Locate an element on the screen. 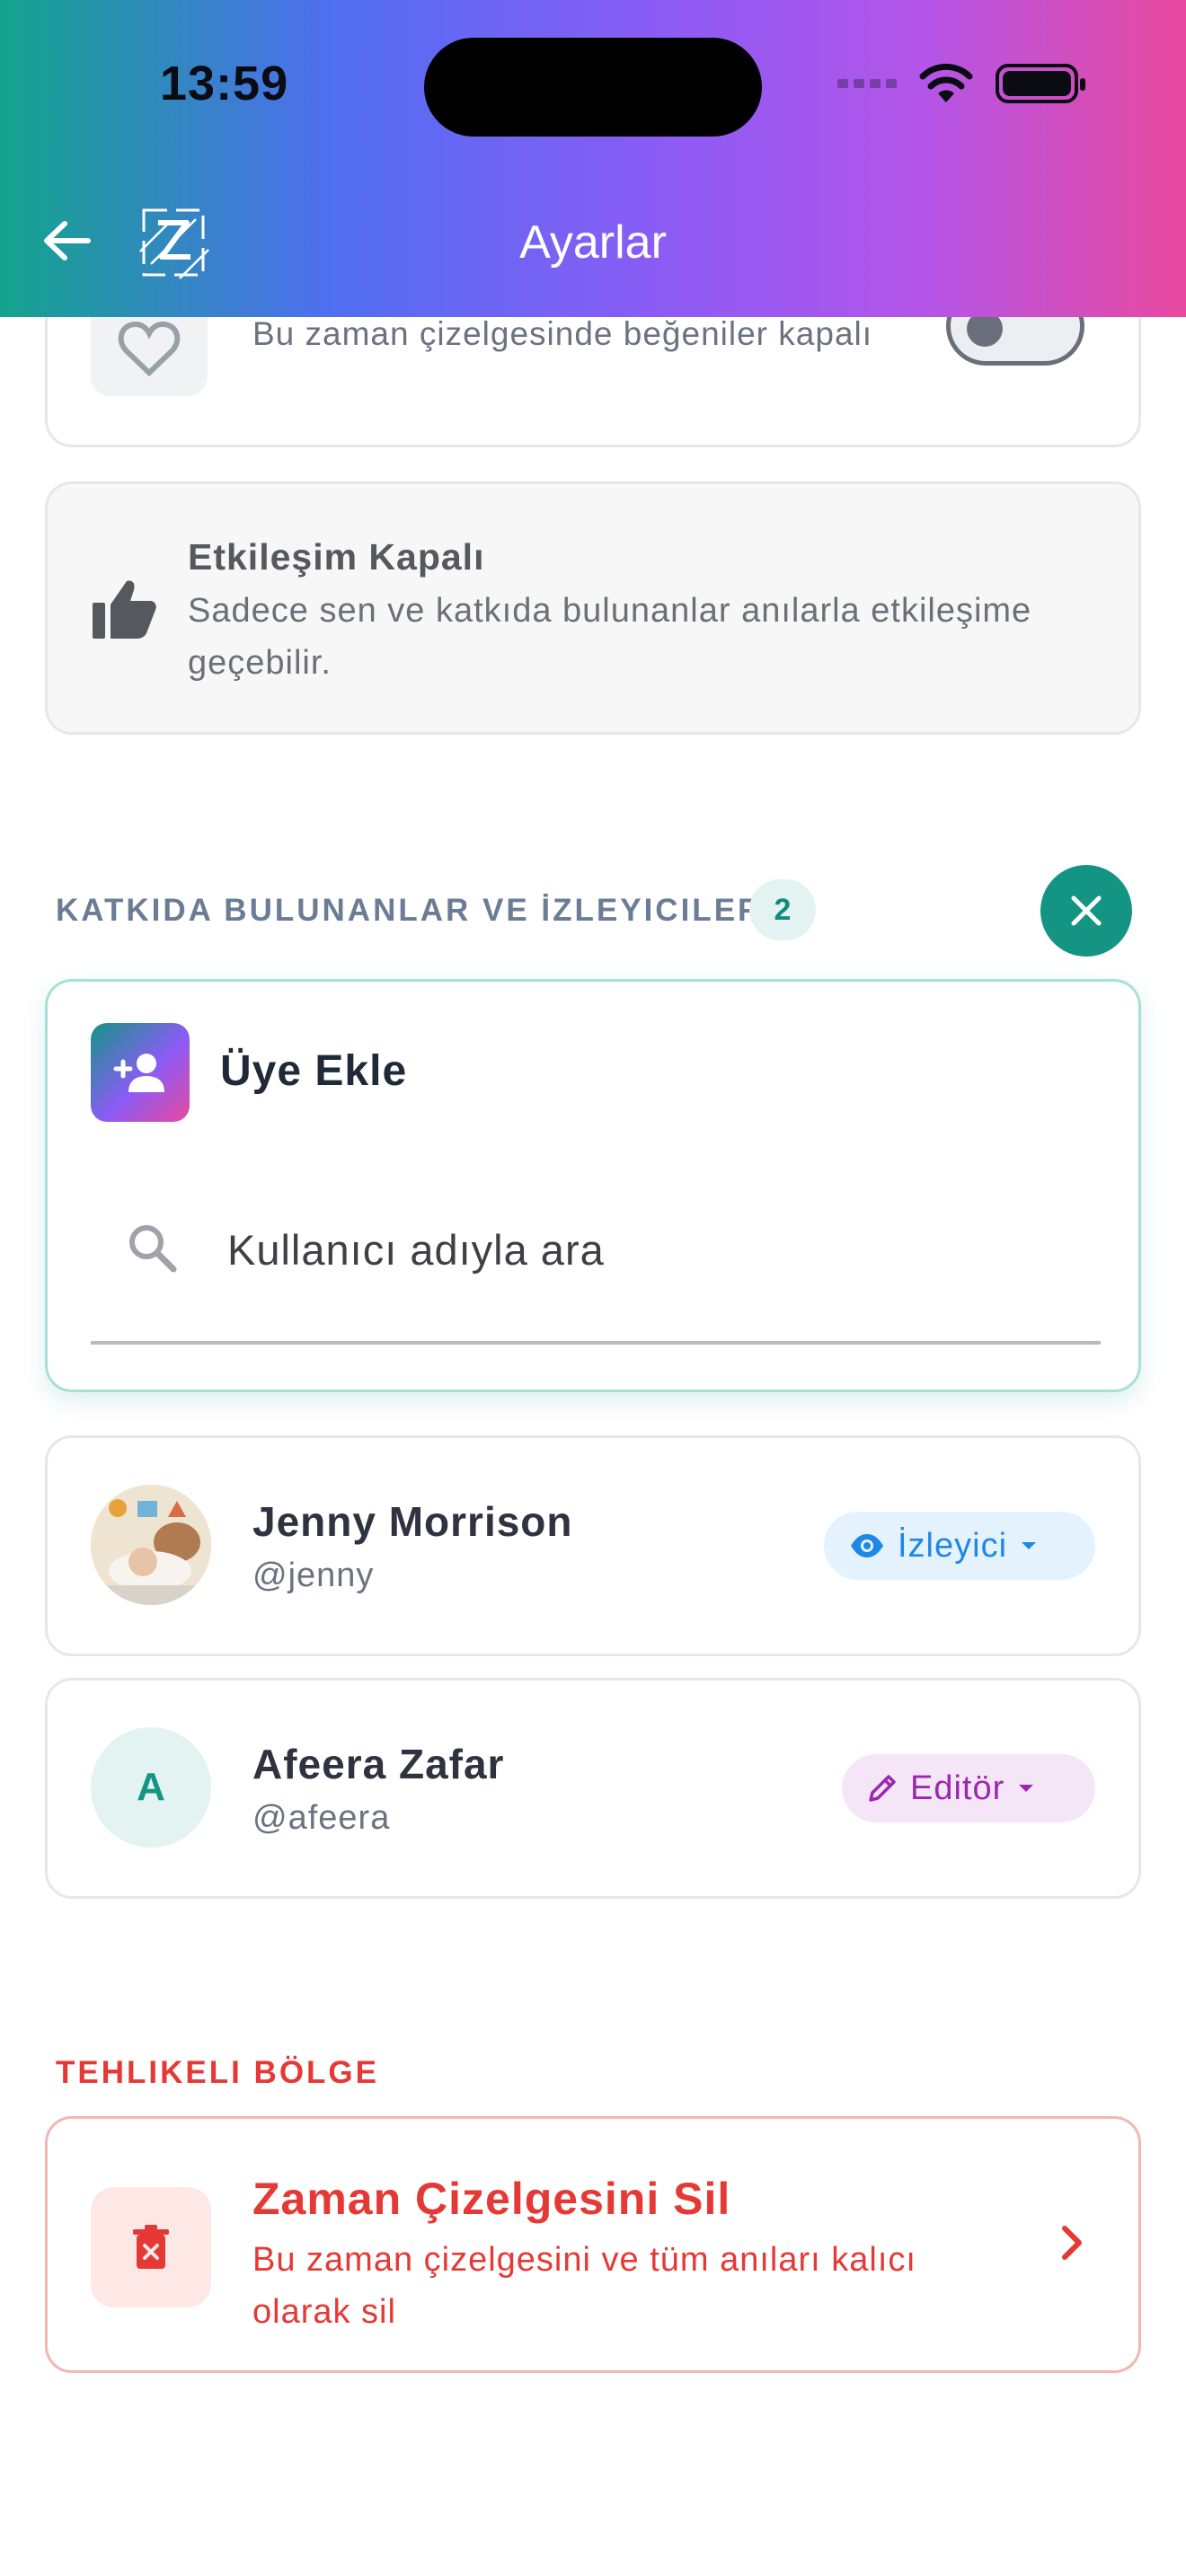  status-indicators is located at coordinates (961, 83).